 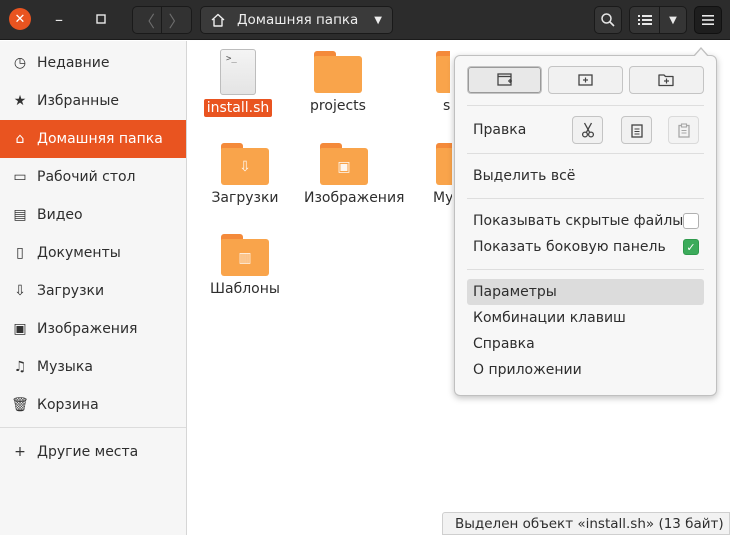 What do you see at coordinates (101, 19) in the screenshot?
I see `maximize-button` at bounding box center [101, 19].